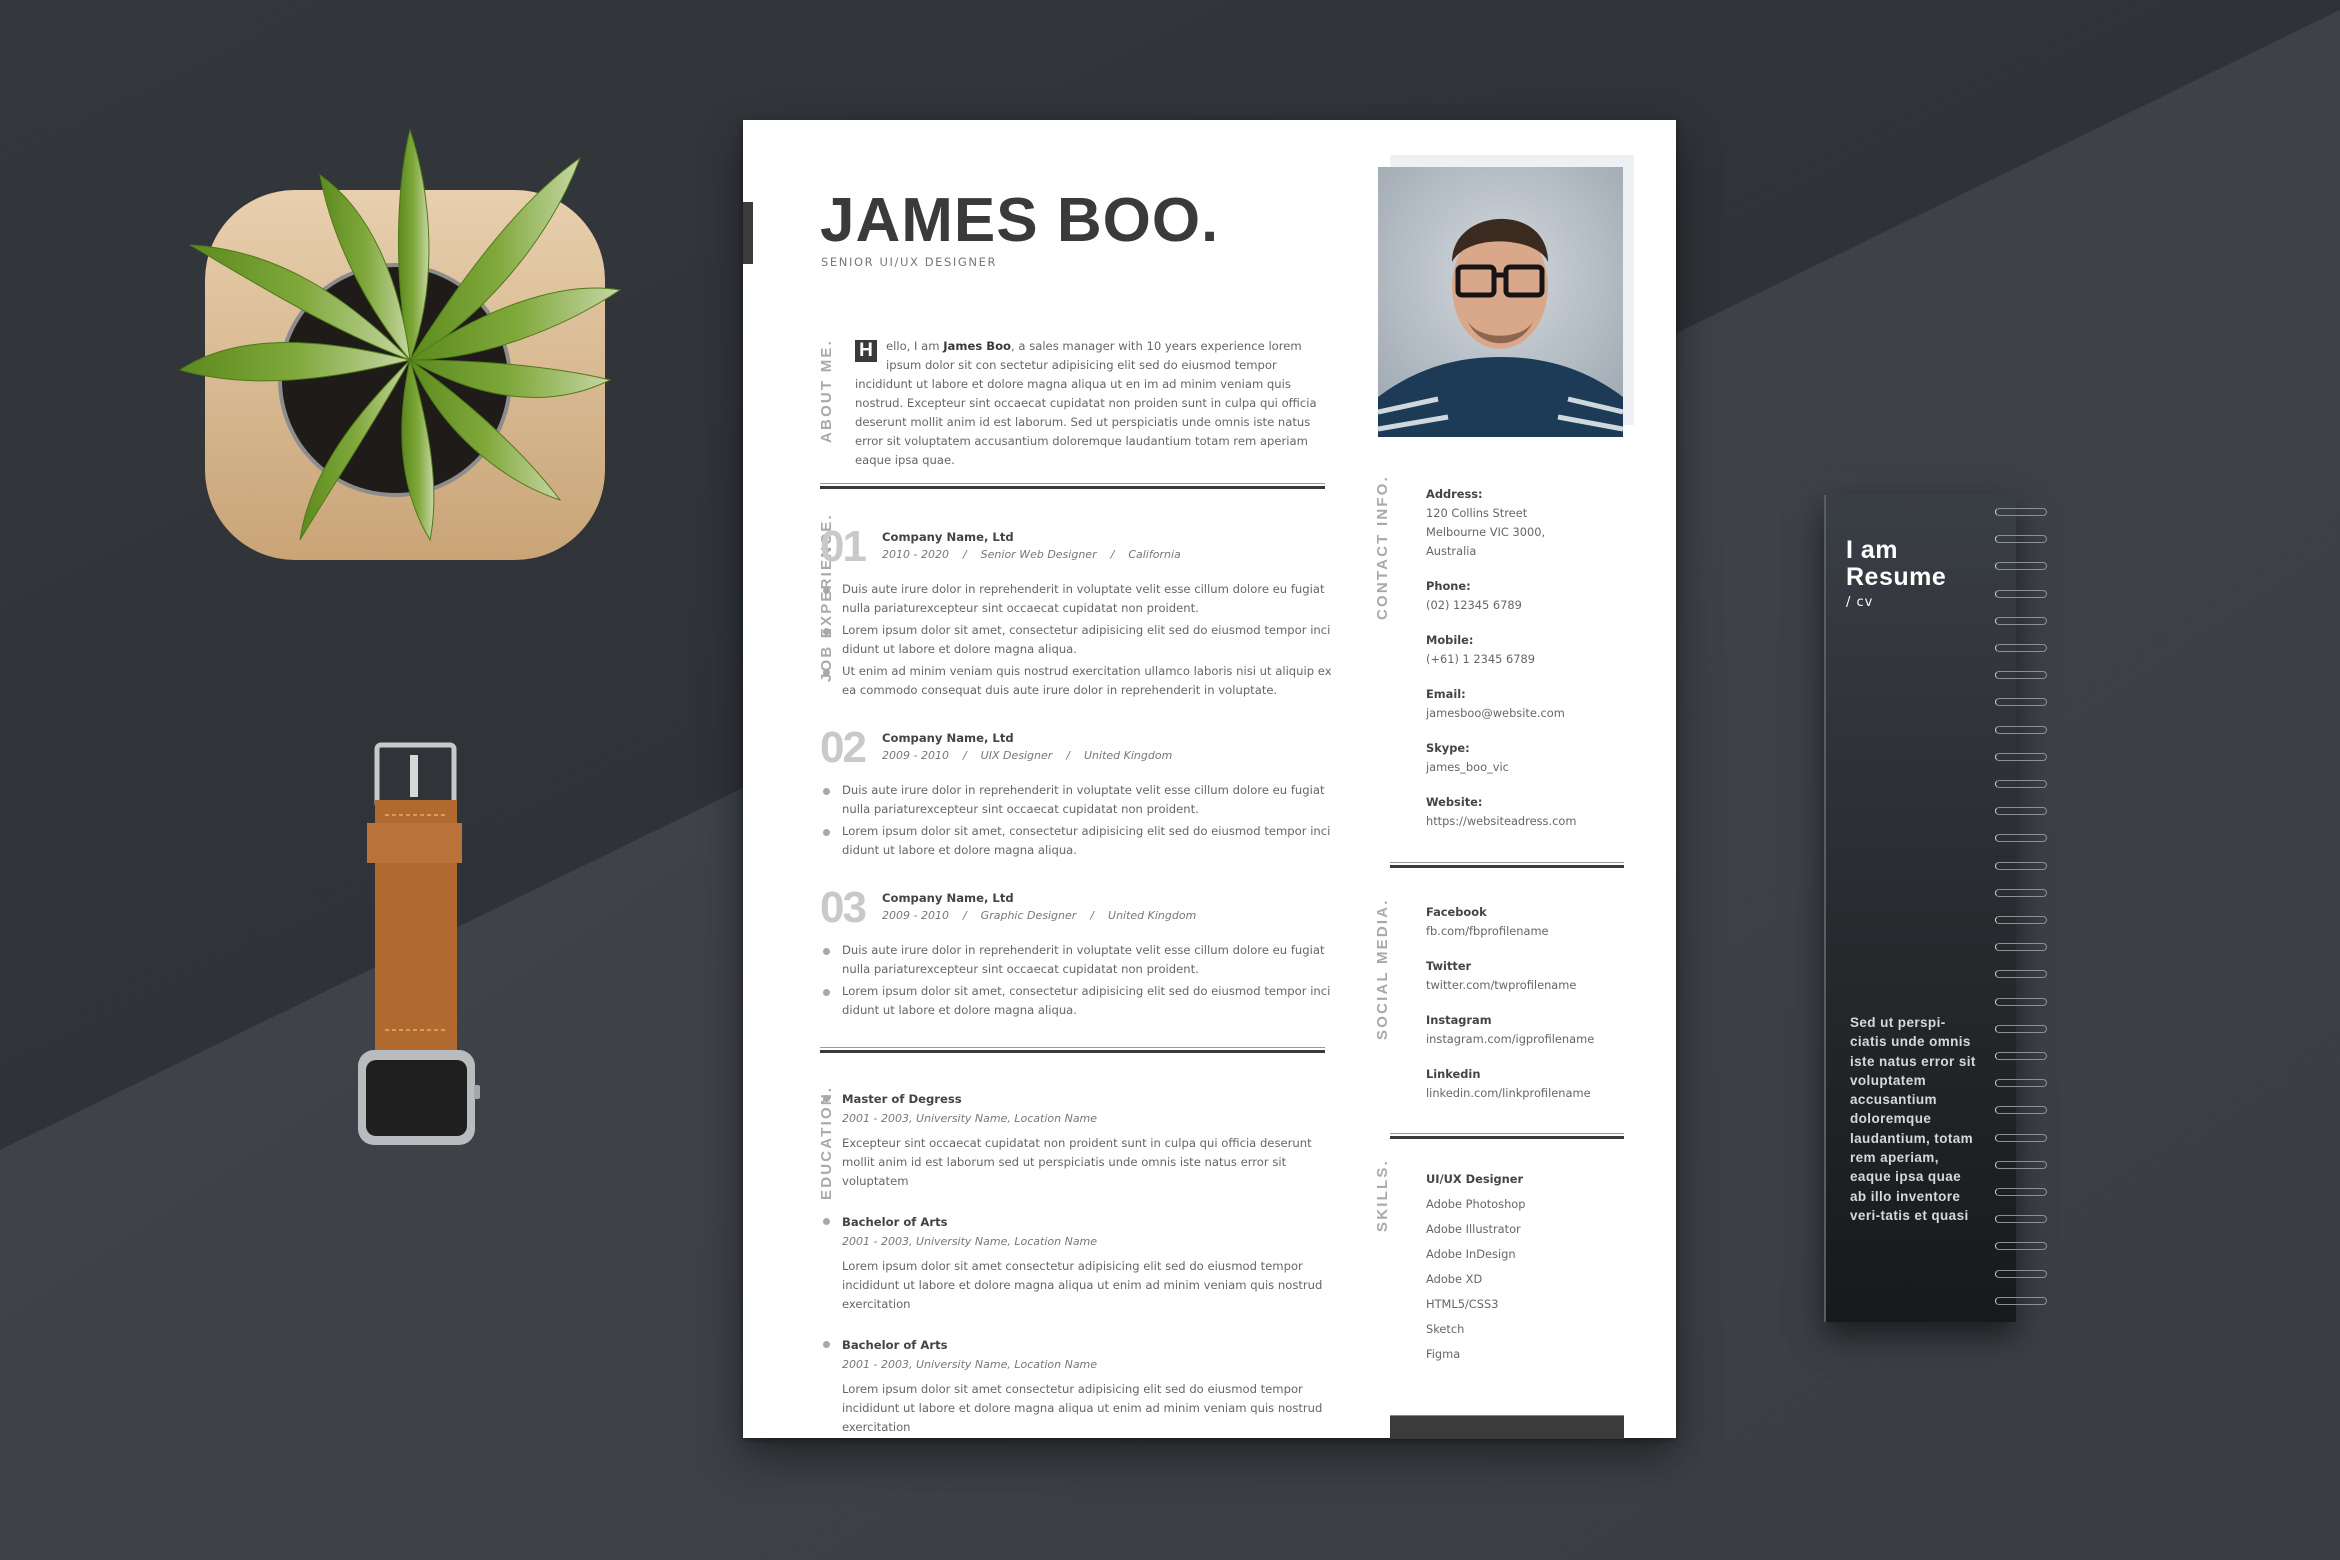 This screenshot has height=1560, width=2340. Describe the element at coordinates (1500, 302) in the screenshot. I see `profile-photo` at that location.